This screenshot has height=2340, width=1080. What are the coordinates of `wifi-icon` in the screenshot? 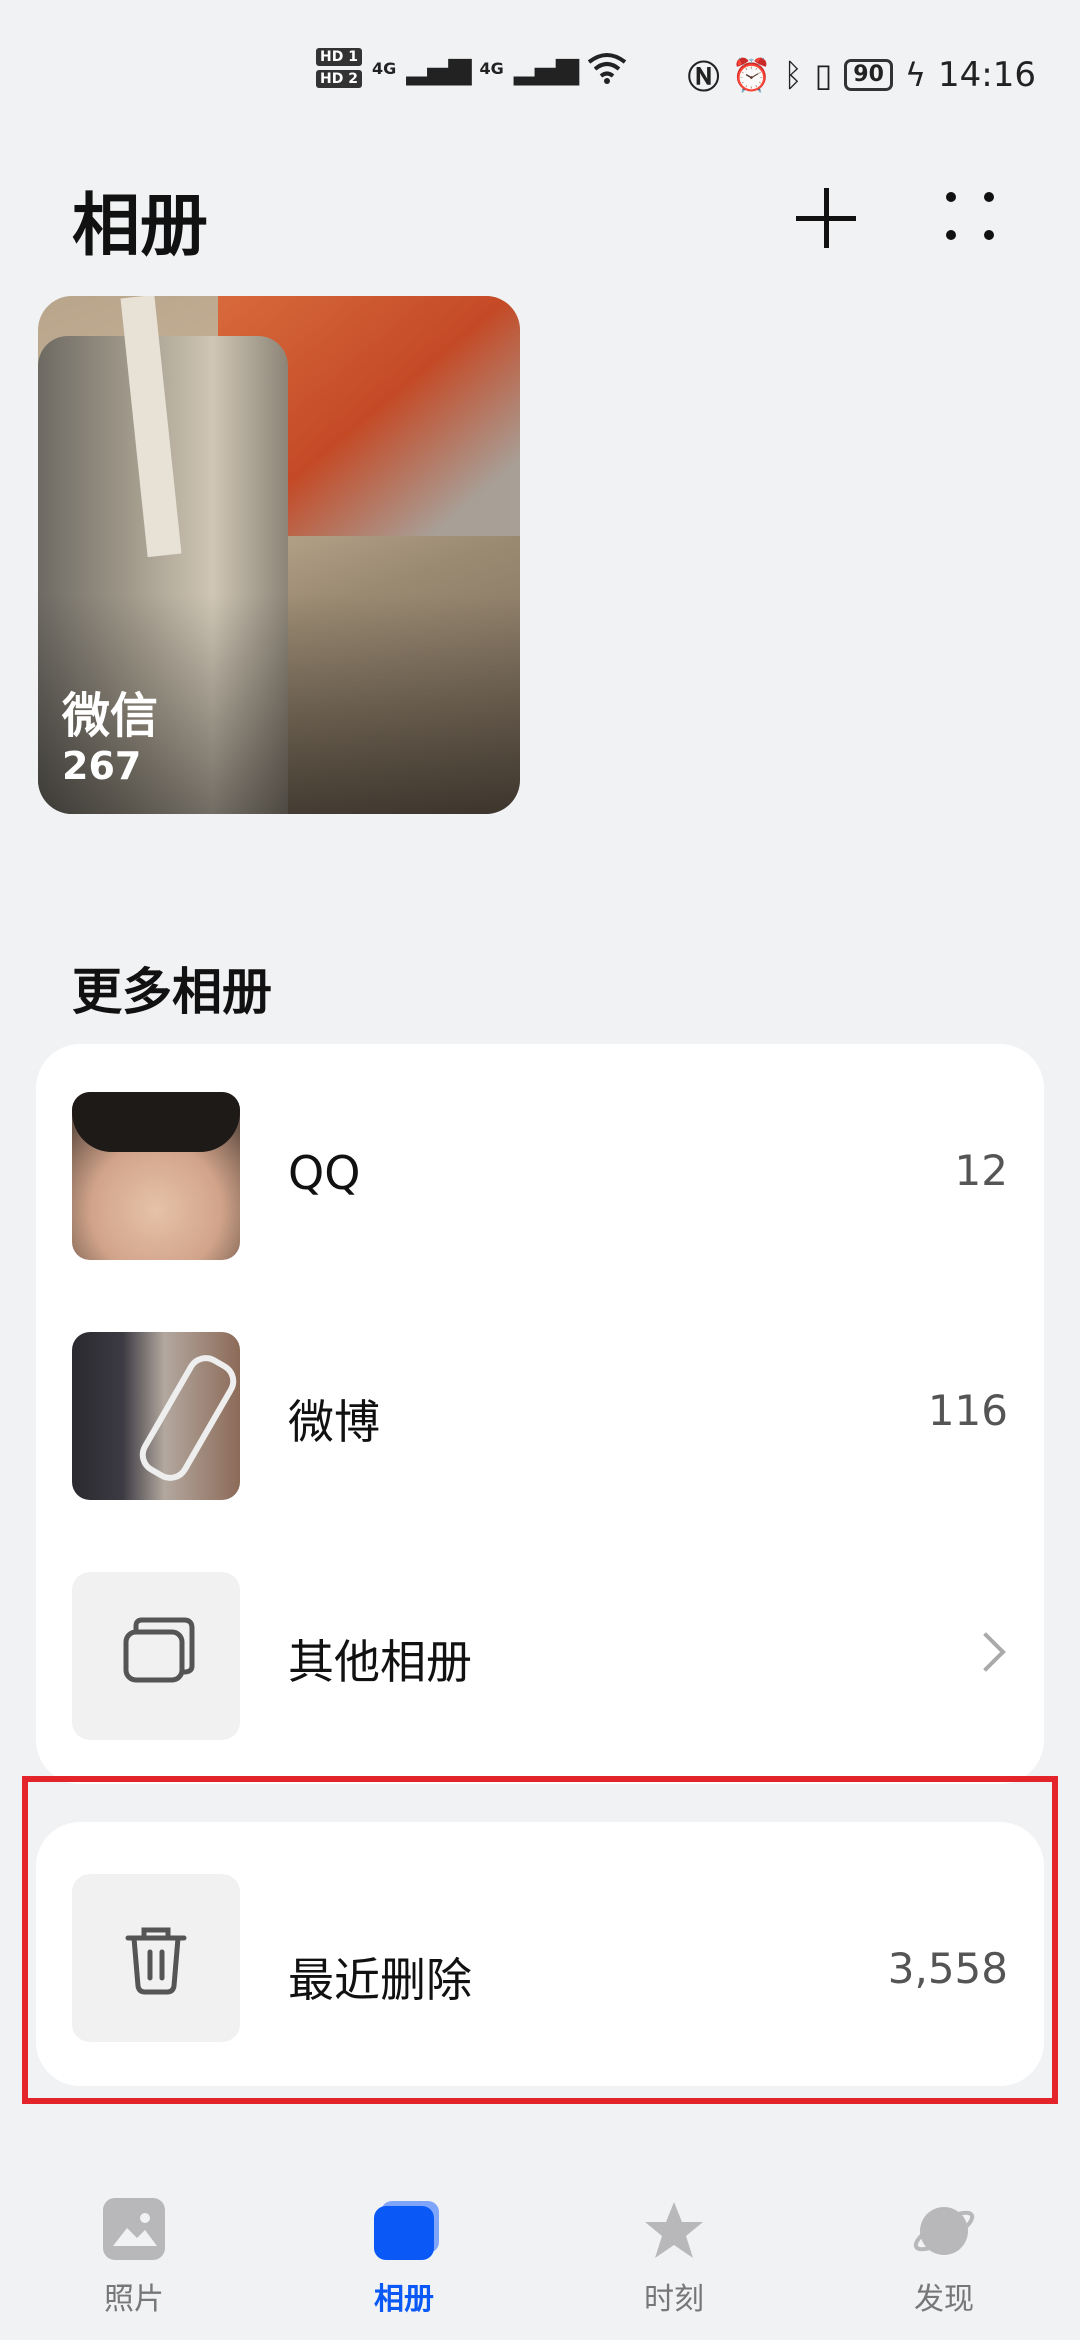 It's located at (607, 68).